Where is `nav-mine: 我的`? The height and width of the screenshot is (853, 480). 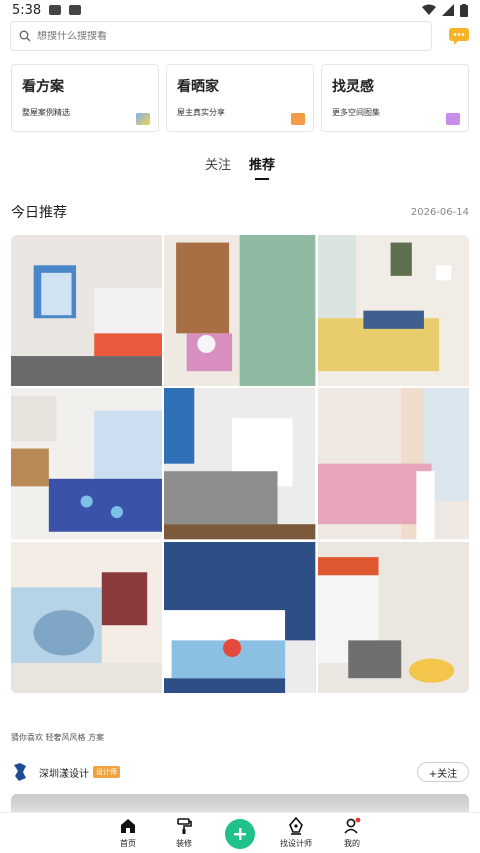
nav-mine: 我的 is located at coordinates (352, 833).